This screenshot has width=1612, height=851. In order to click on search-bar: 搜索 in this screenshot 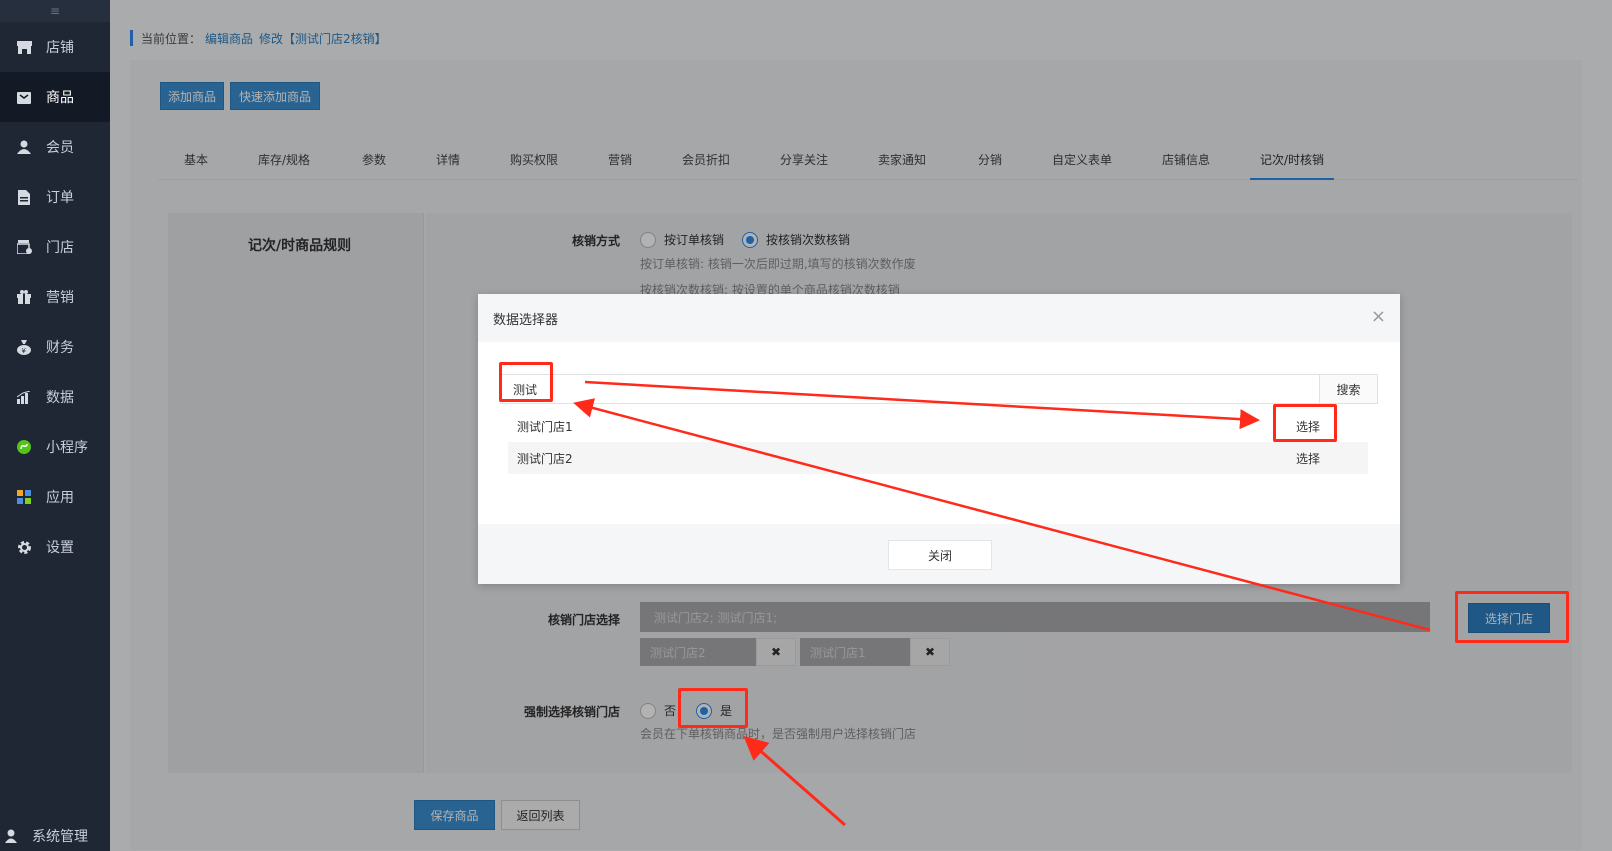, I will do `click(939, 389)`.